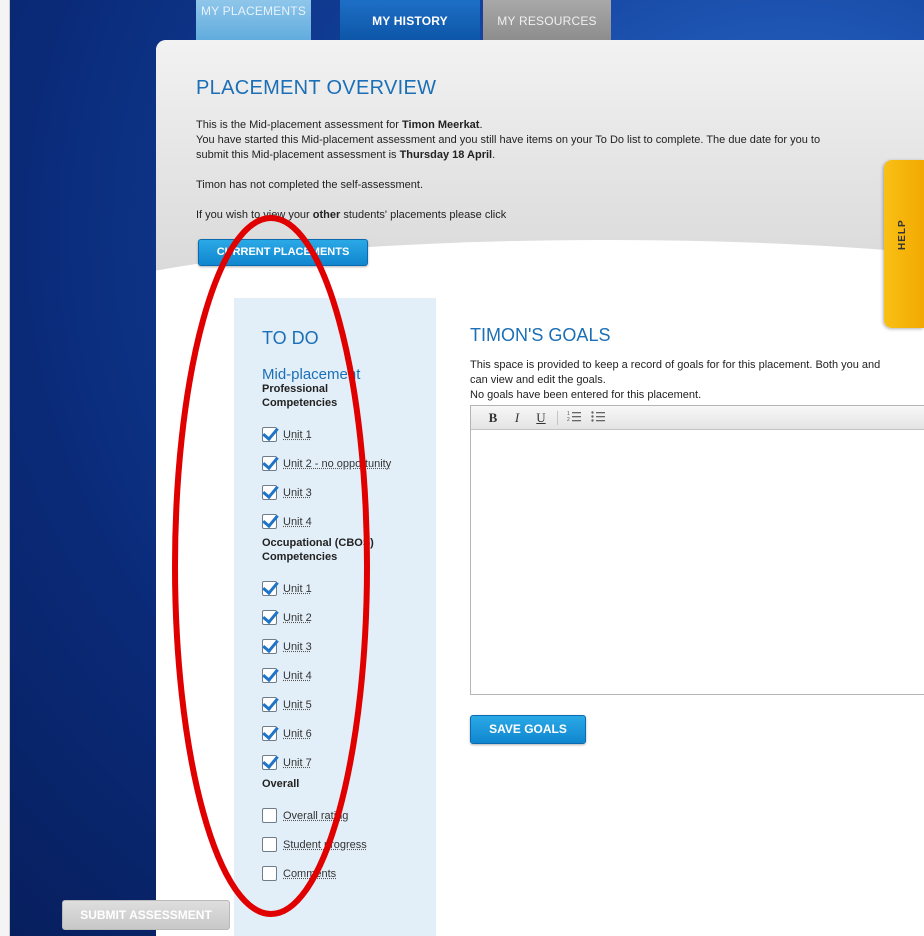 The image size is (924, 936). Describe the element at coordinates (446, 155) in the screenshot. I see `due-date: Thursday 18 April` at that location.